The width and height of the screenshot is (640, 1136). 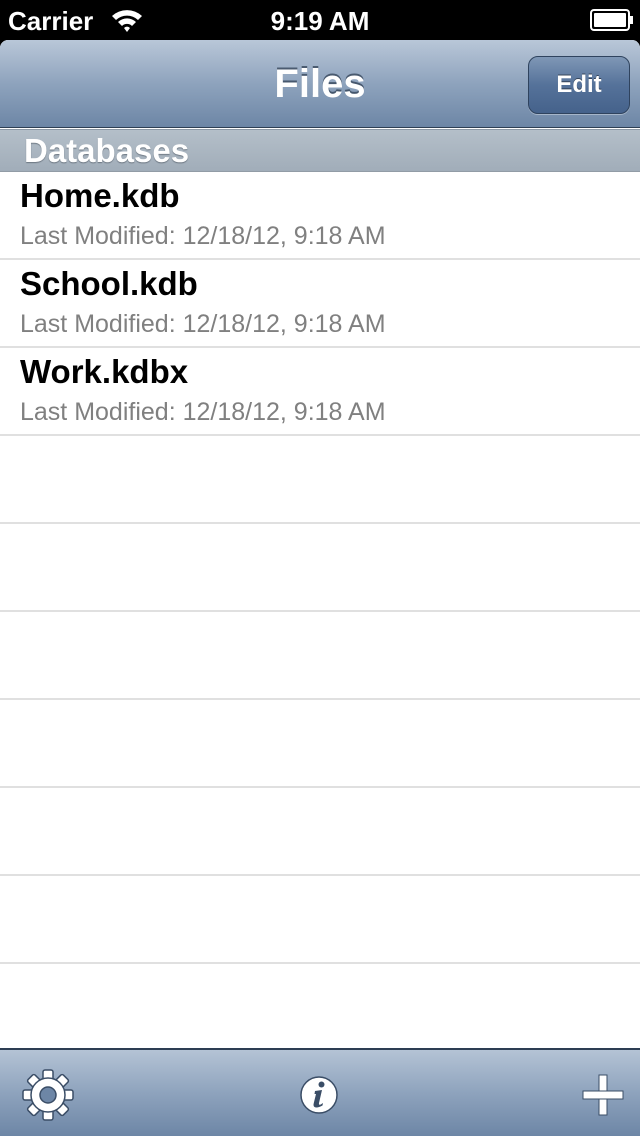 What do you see at coordinates (100, 195) in the screenshot?
I see `file-name: Home.kdb` at bounding box center [100, 195].